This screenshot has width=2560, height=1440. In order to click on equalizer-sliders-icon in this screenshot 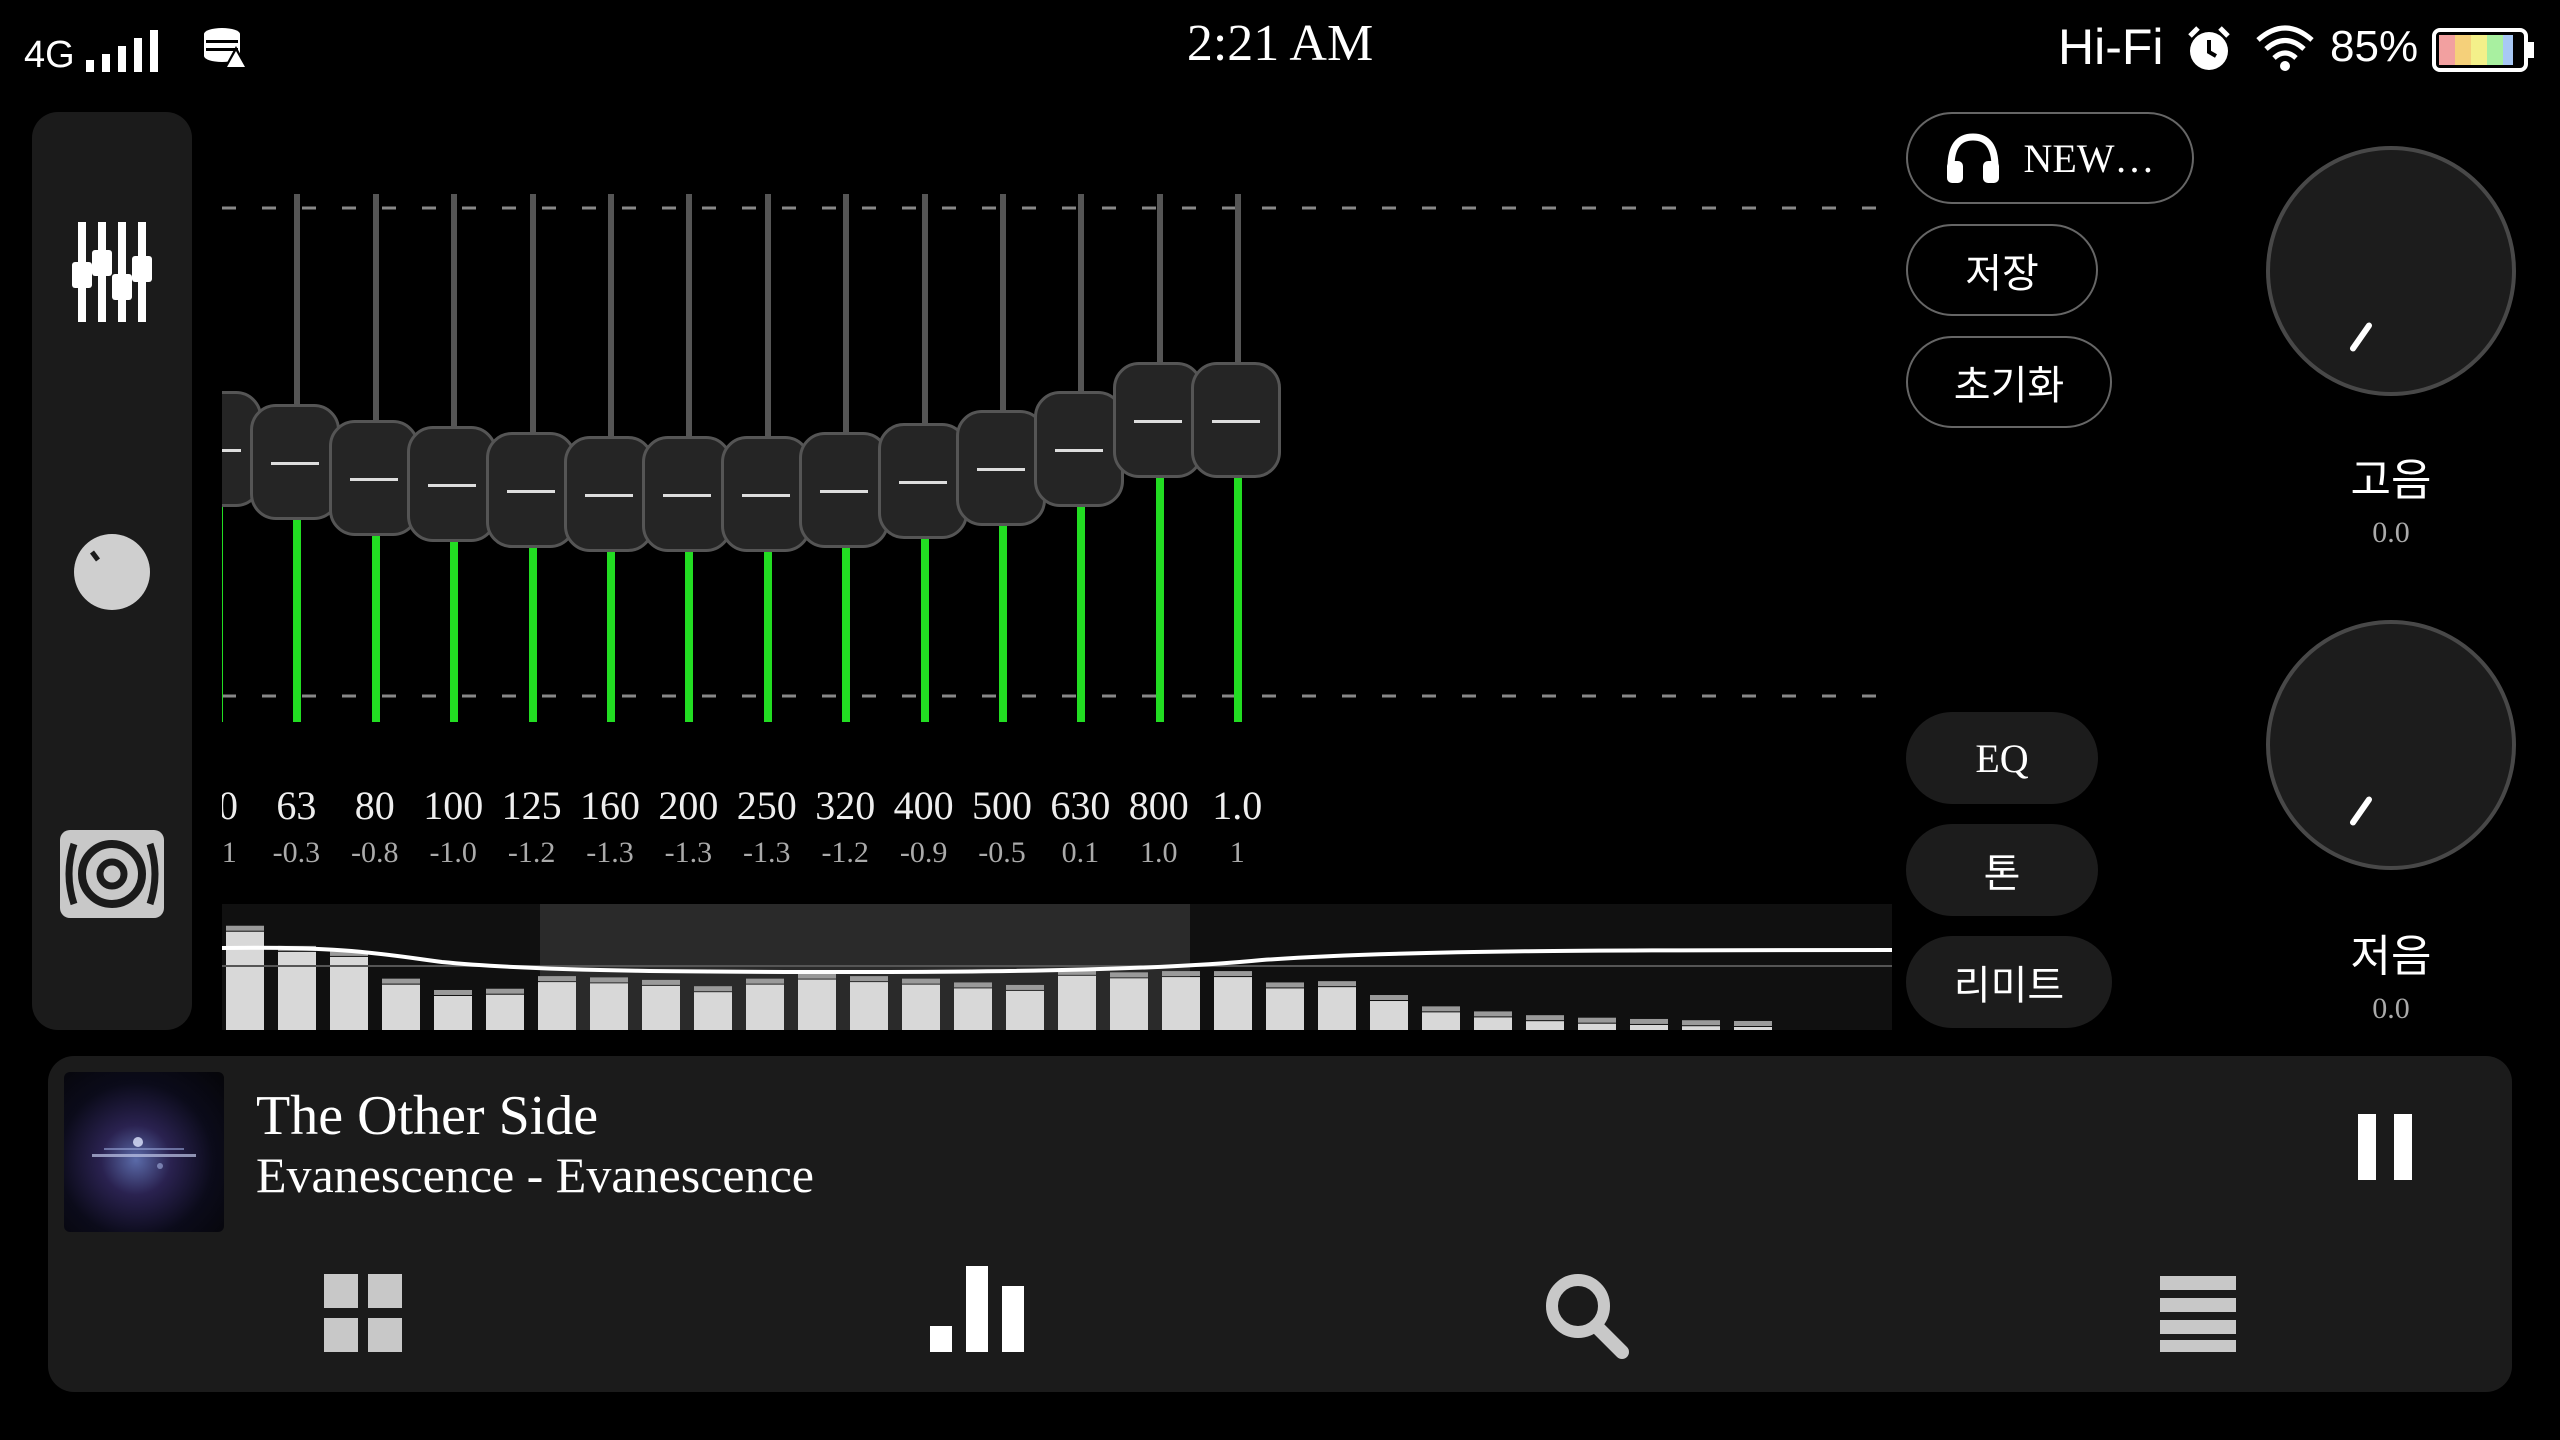, I will do `click(112, 272)`.